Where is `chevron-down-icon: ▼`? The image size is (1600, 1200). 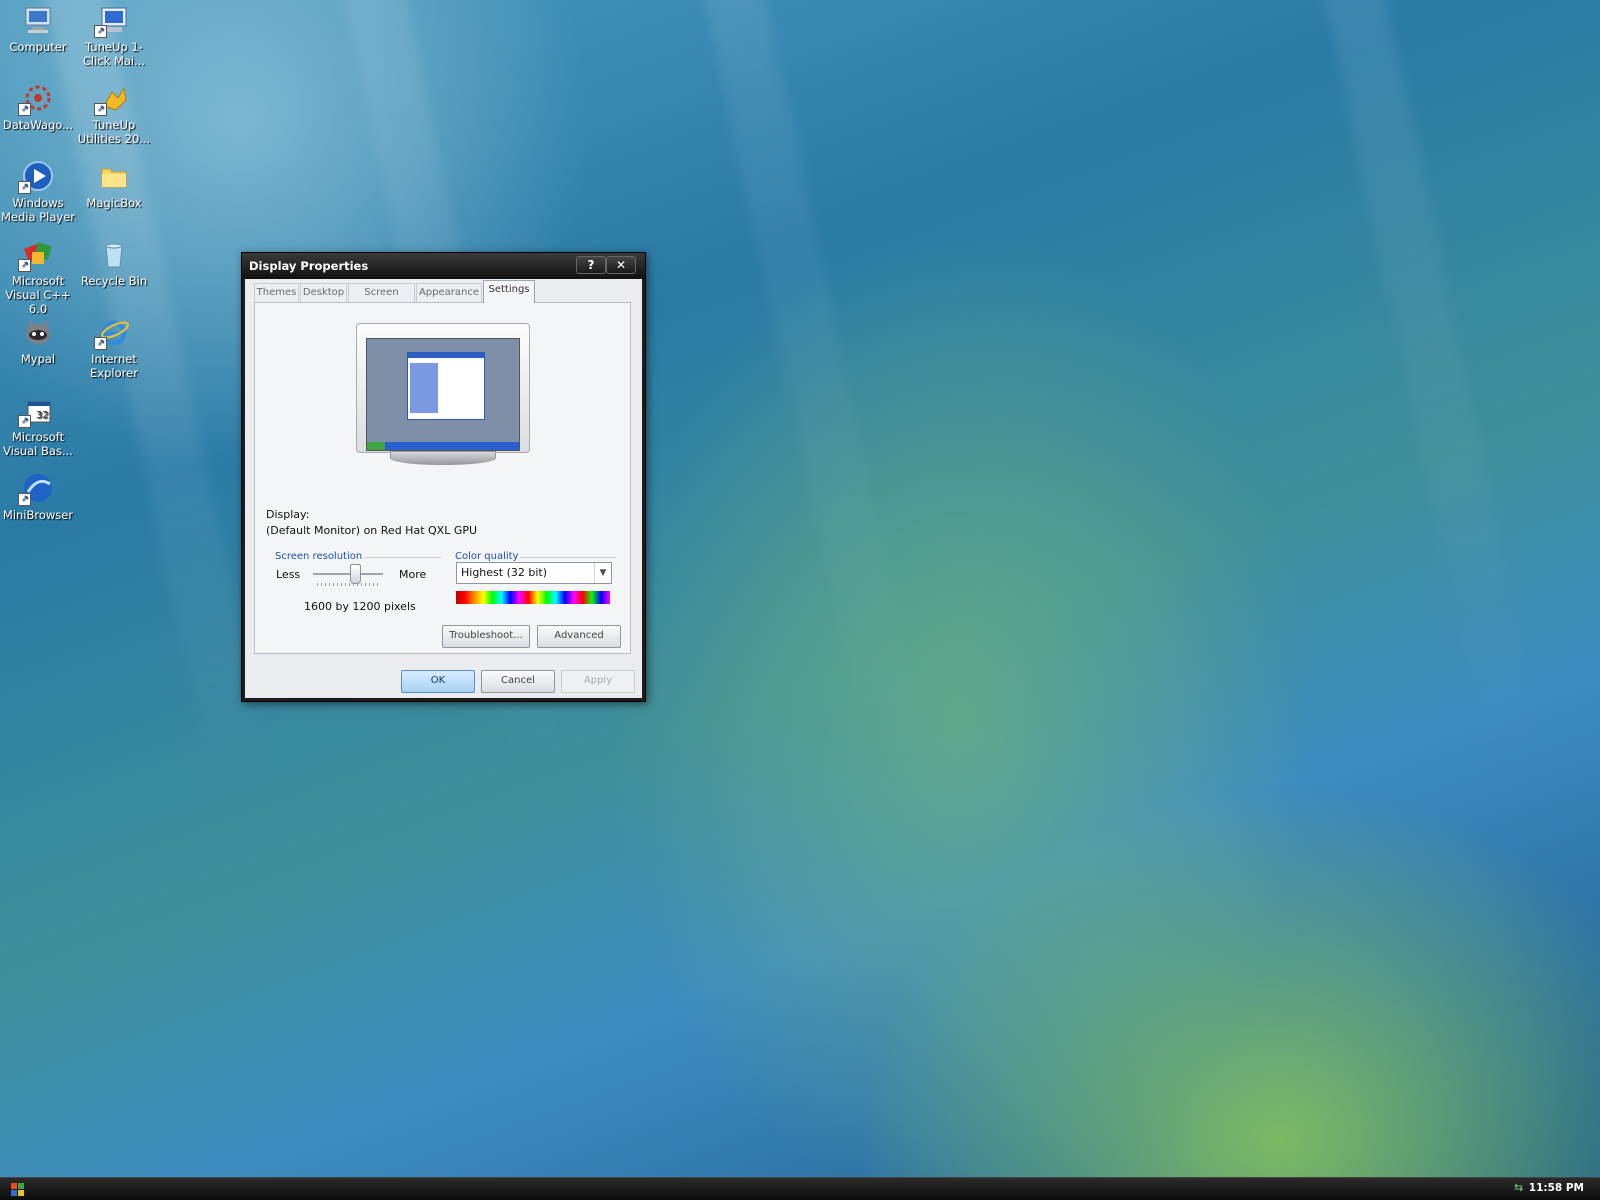
chevron-down-icon: ▼ is located at coordinates (602, 573).